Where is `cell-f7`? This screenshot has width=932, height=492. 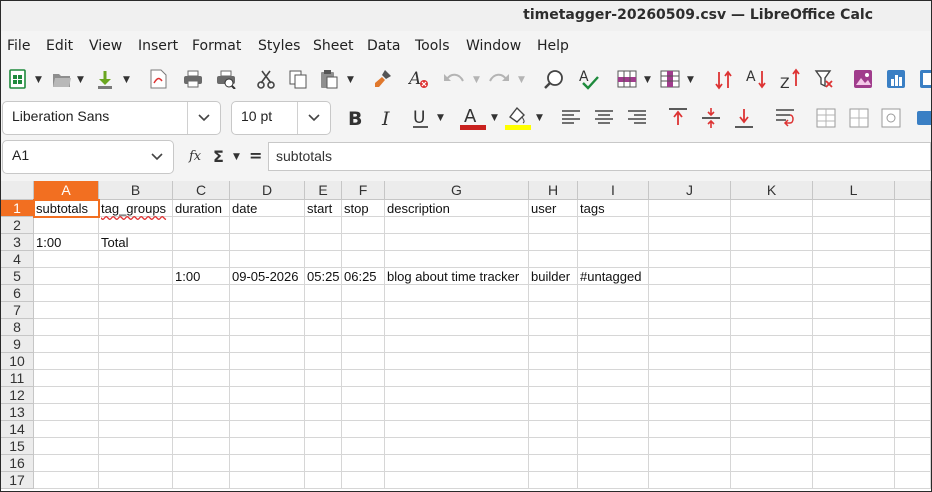 cell-f7 is located at coordinates (363, 310).